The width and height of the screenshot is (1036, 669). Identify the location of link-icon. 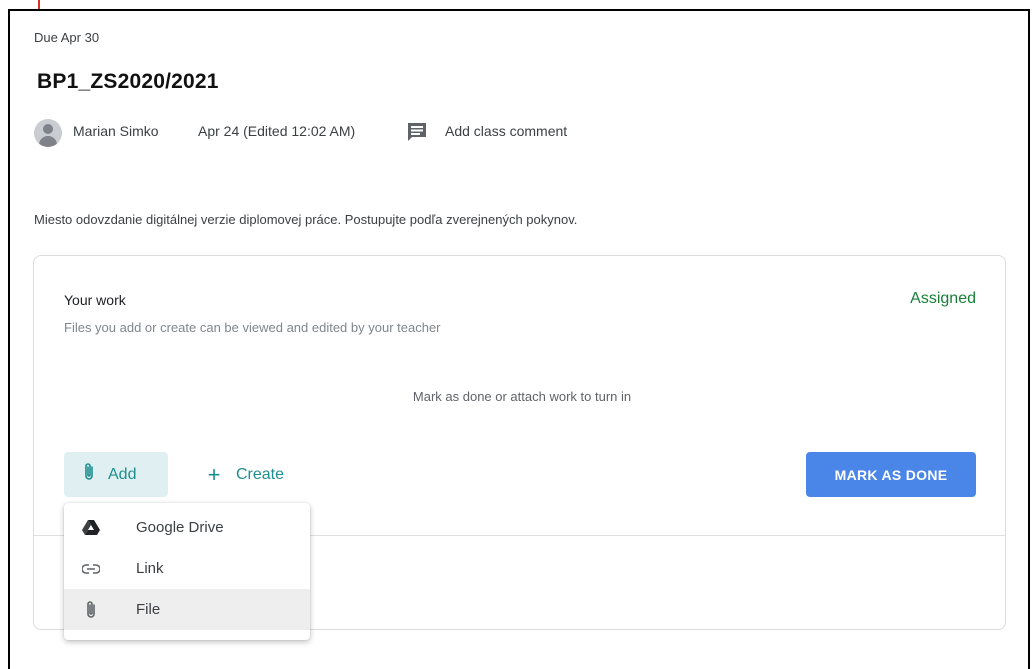
(91, 569).